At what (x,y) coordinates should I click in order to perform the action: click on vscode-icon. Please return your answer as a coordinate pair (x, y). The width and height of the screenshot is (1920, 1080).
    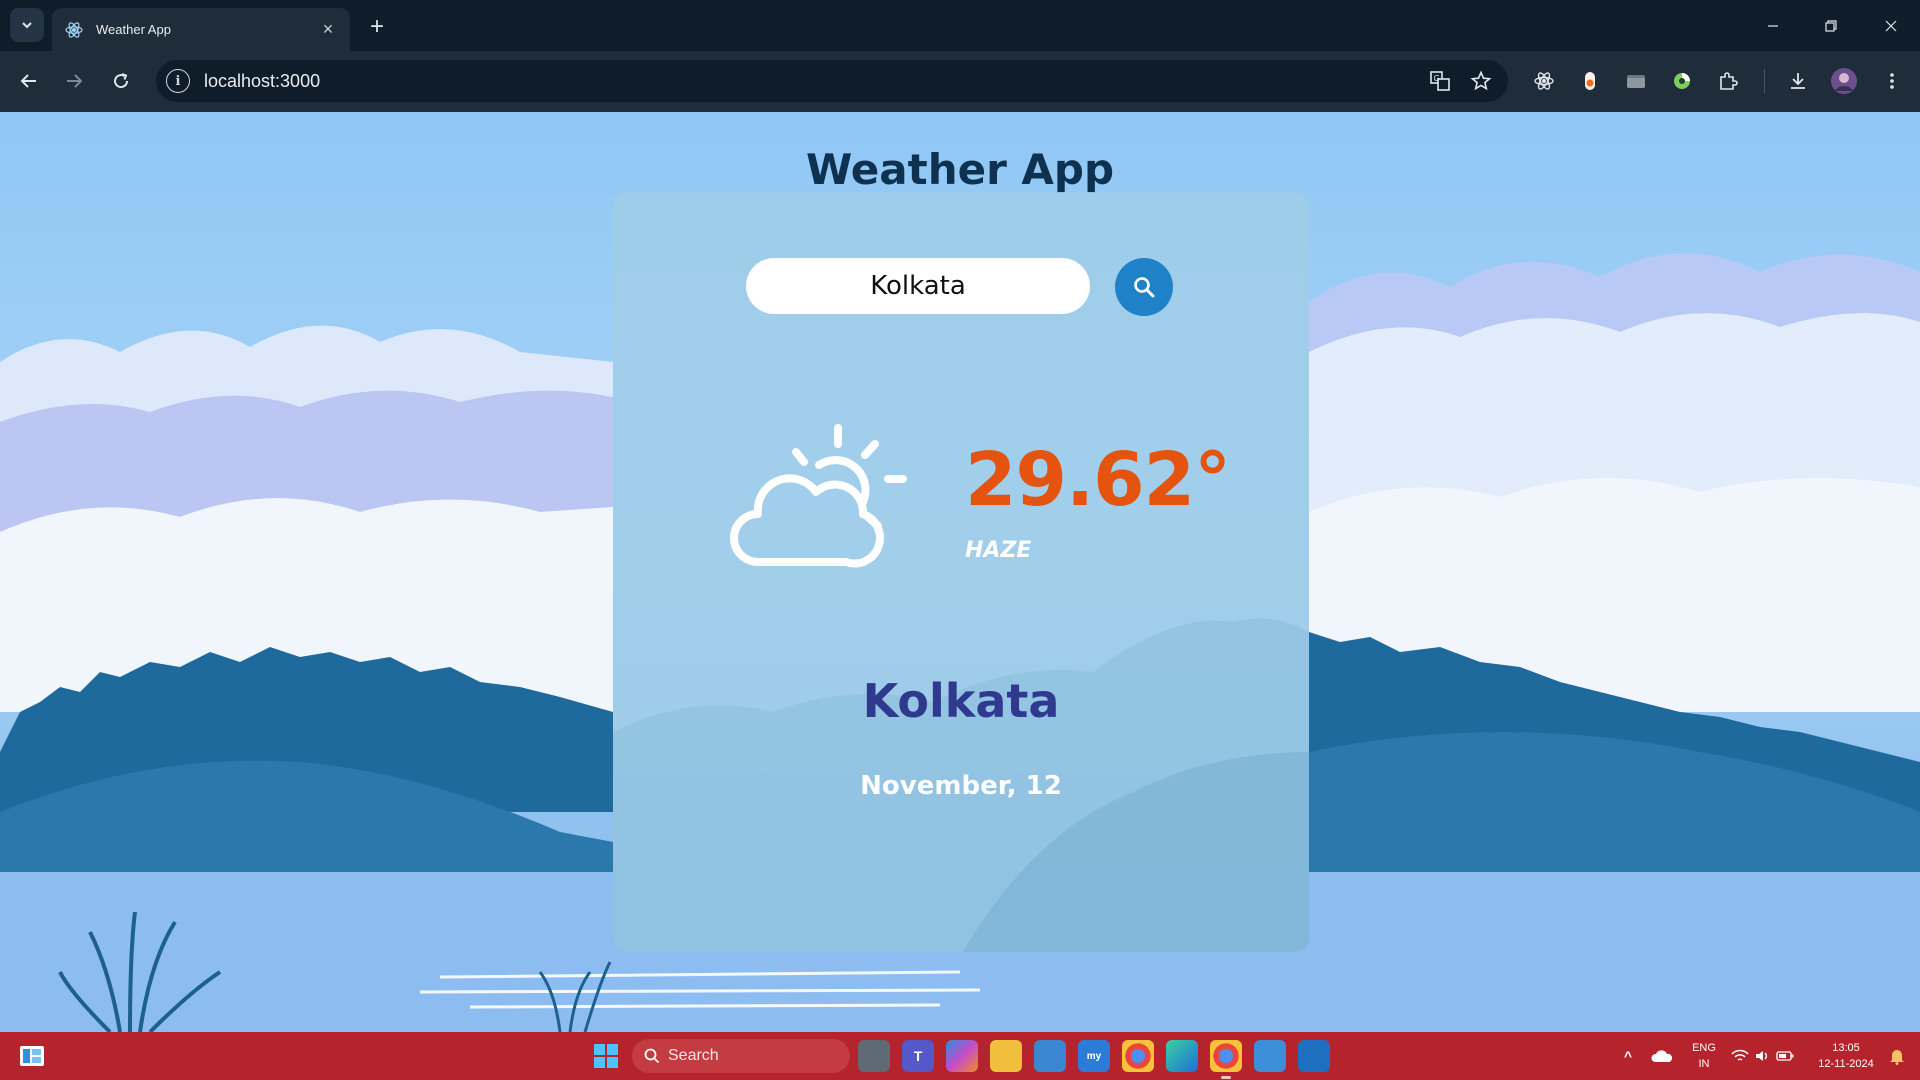
    Looking at the image, I should click on (1314, 1056).